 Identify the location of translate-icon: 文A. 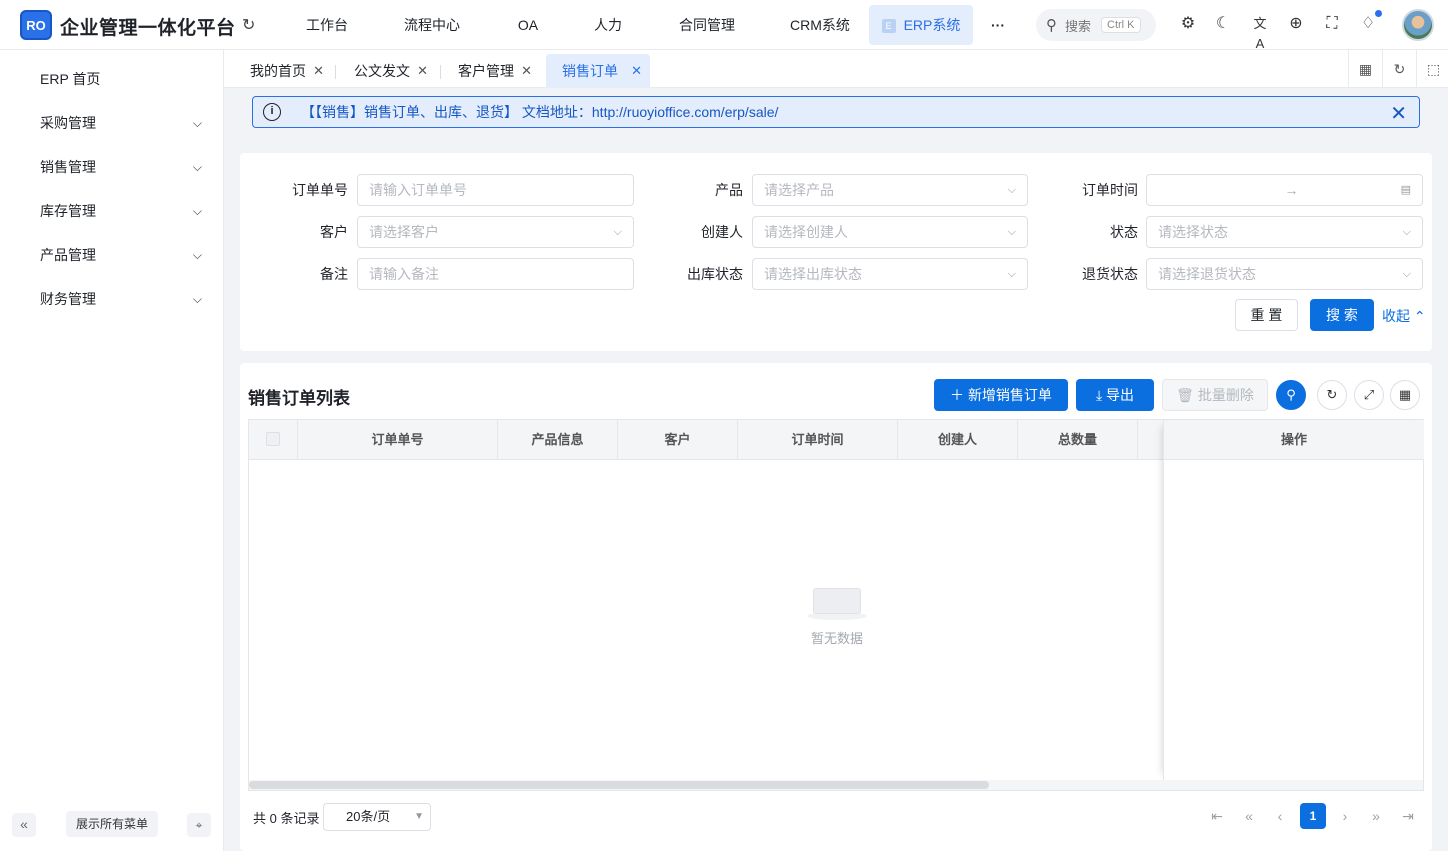
(1260, 32).